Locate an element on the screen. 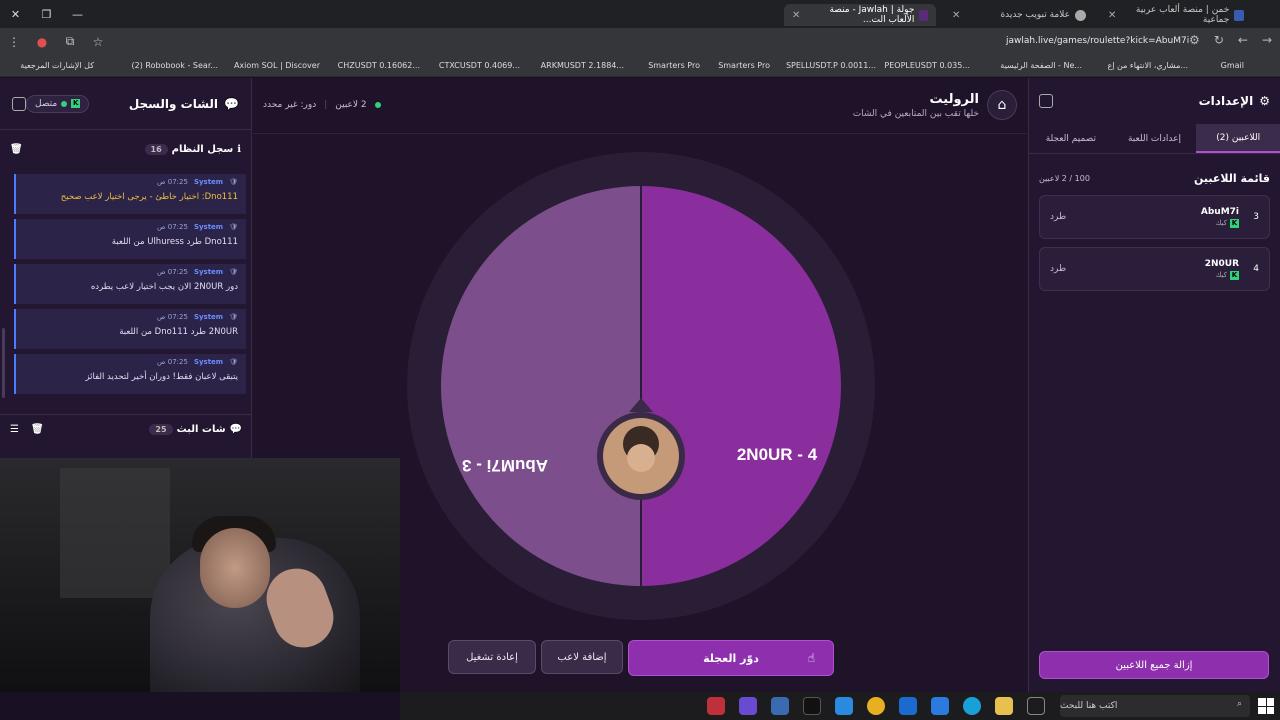 The width and height of the screenshot is (1280, 720). spin-wheel-button: دوّر العجلة ☝ is located at coordinates (731, 658).